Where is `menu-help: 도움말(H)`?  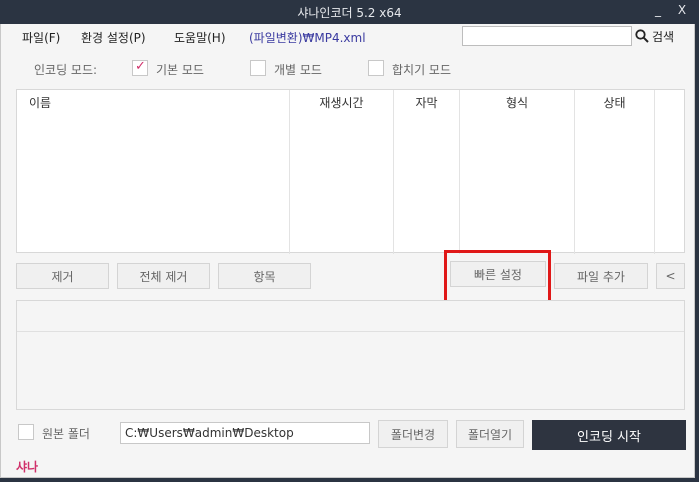
menu-help: 도움말(H) is located at coordinates (200, 37).